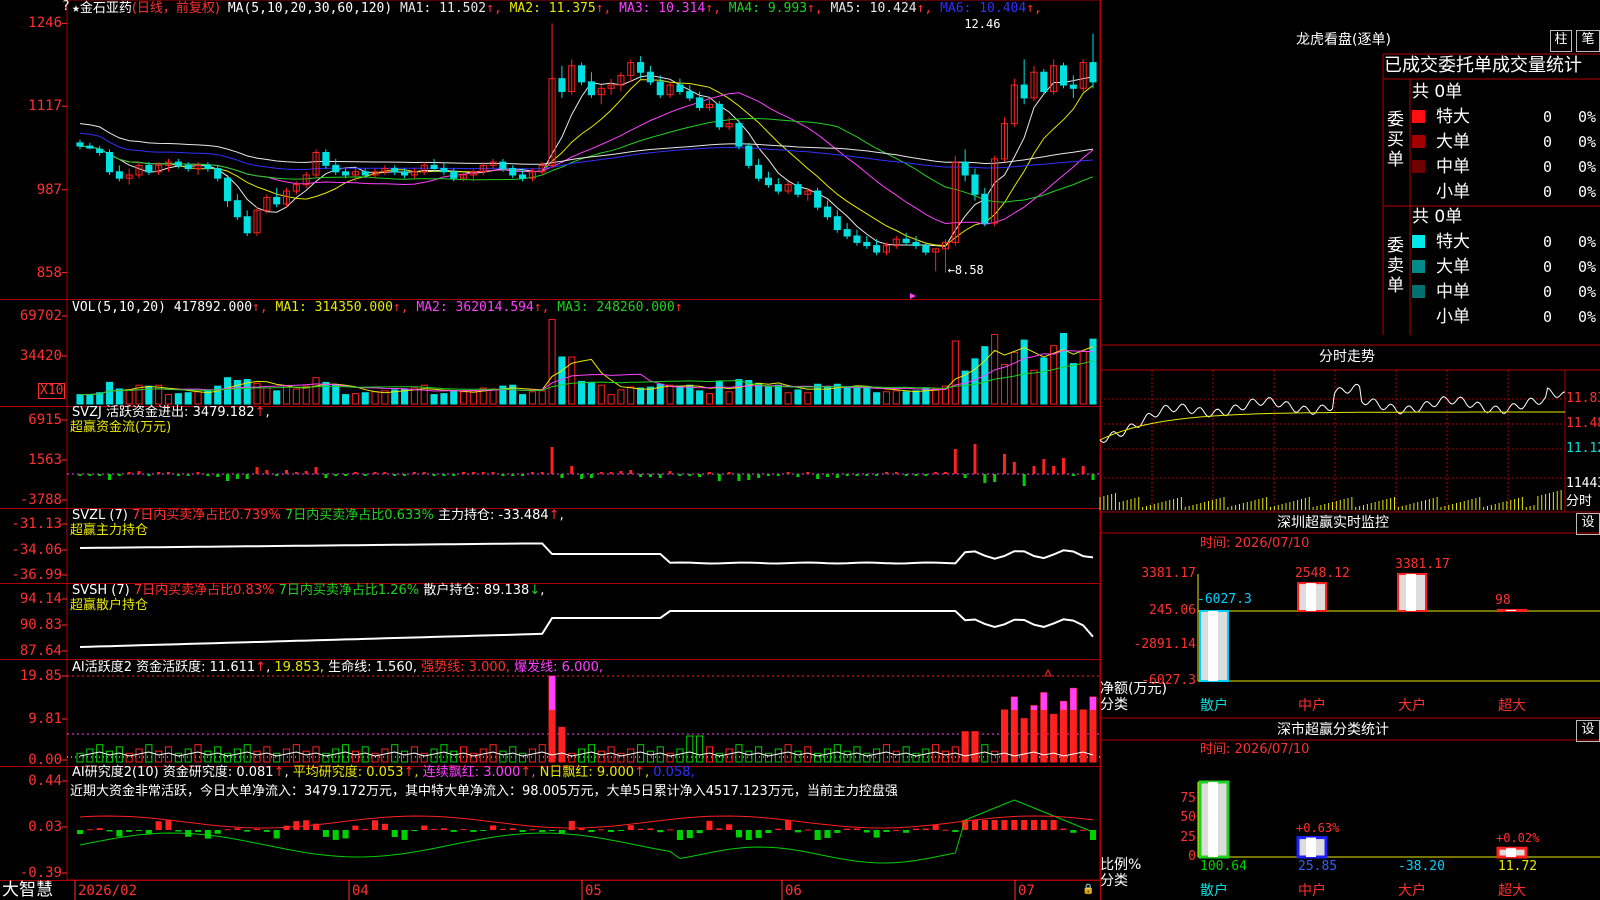 This screenshot has height=900, width=1600. What do you see at coordinates (1121, 865) in the screenshot?
I see `stats-ylabel: 比例%` at bounding box center [1121, 865].